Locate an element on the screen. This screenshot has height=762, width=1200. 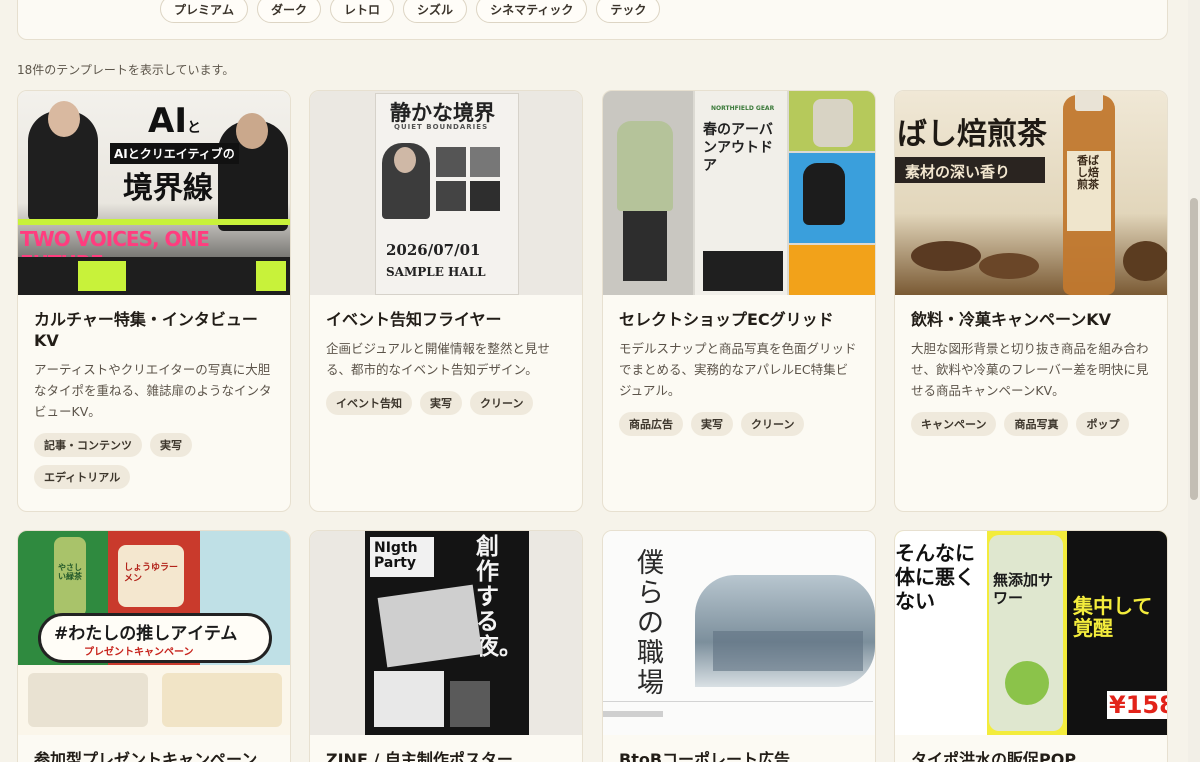
filter-panel: プレミアム ダーク レトロ シズル シネマティック テック is located at coordinates (592, 20).